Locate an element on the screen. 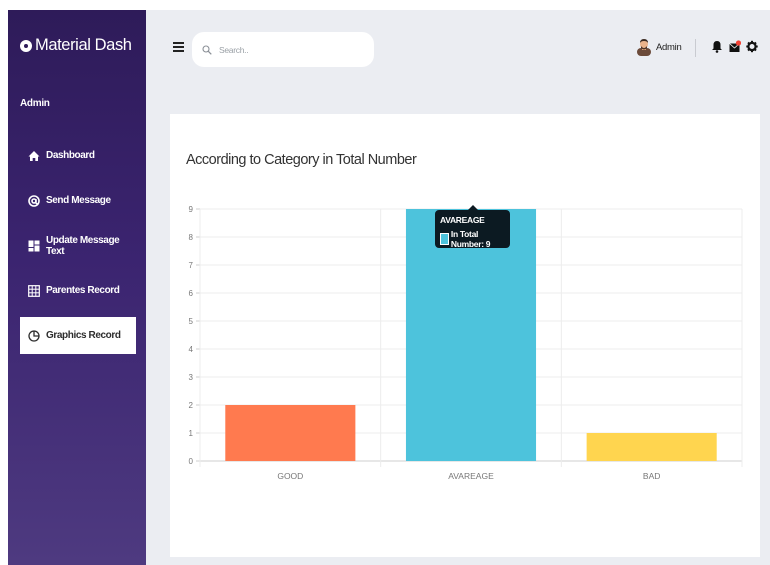 This screenshot has height=565, width=770. sidebar-item-send-message: Send Message is located at coordinates (78, 200).